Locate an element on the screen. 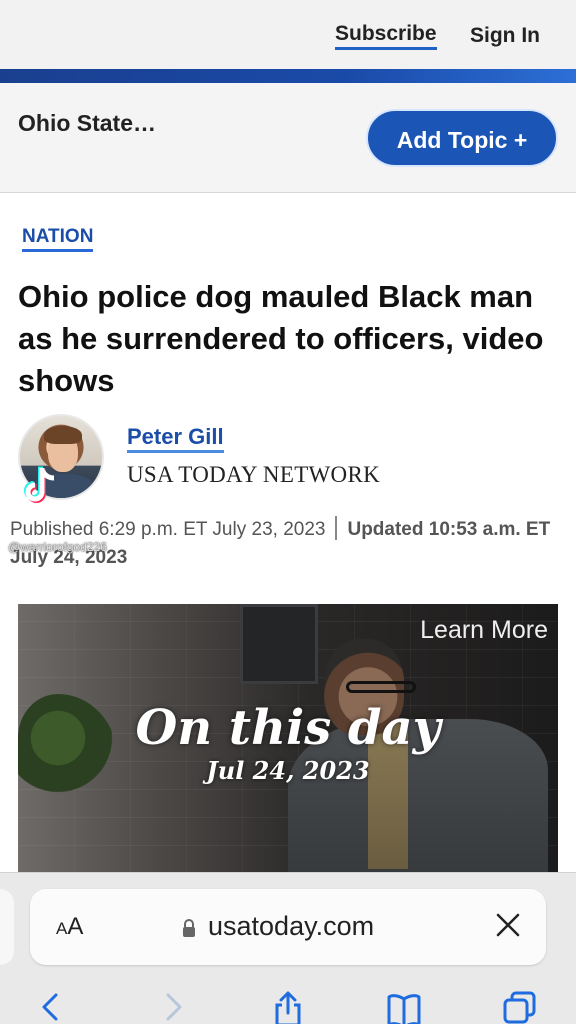 Image resolution: width=576 pixels, height=1024 pixels. person-glasses is located at coordinates (381, 687).